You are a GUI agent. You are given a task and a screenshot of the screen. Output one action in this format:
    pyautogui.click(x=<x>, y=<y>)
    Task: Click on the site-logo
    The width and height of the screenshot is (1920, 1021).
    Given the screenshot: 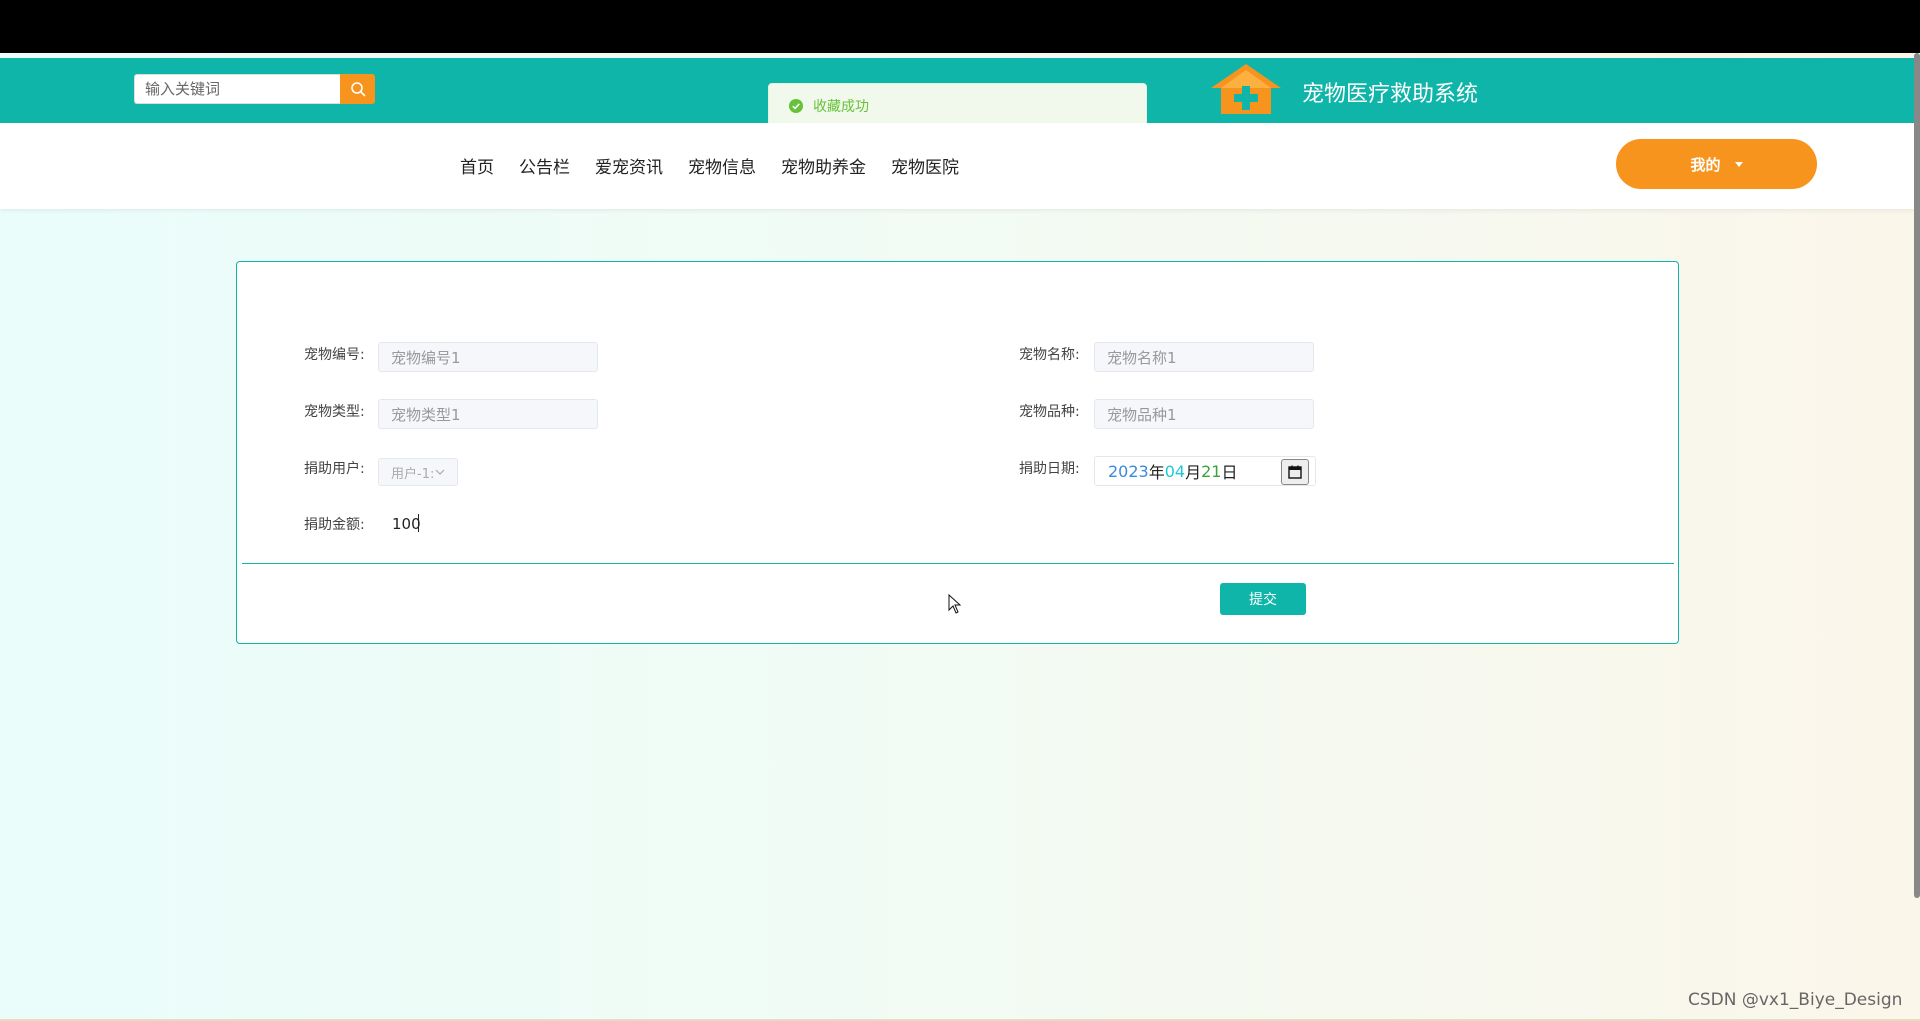 What is the action you would take?
    pyautogui.click(x=1246, y=91)
    